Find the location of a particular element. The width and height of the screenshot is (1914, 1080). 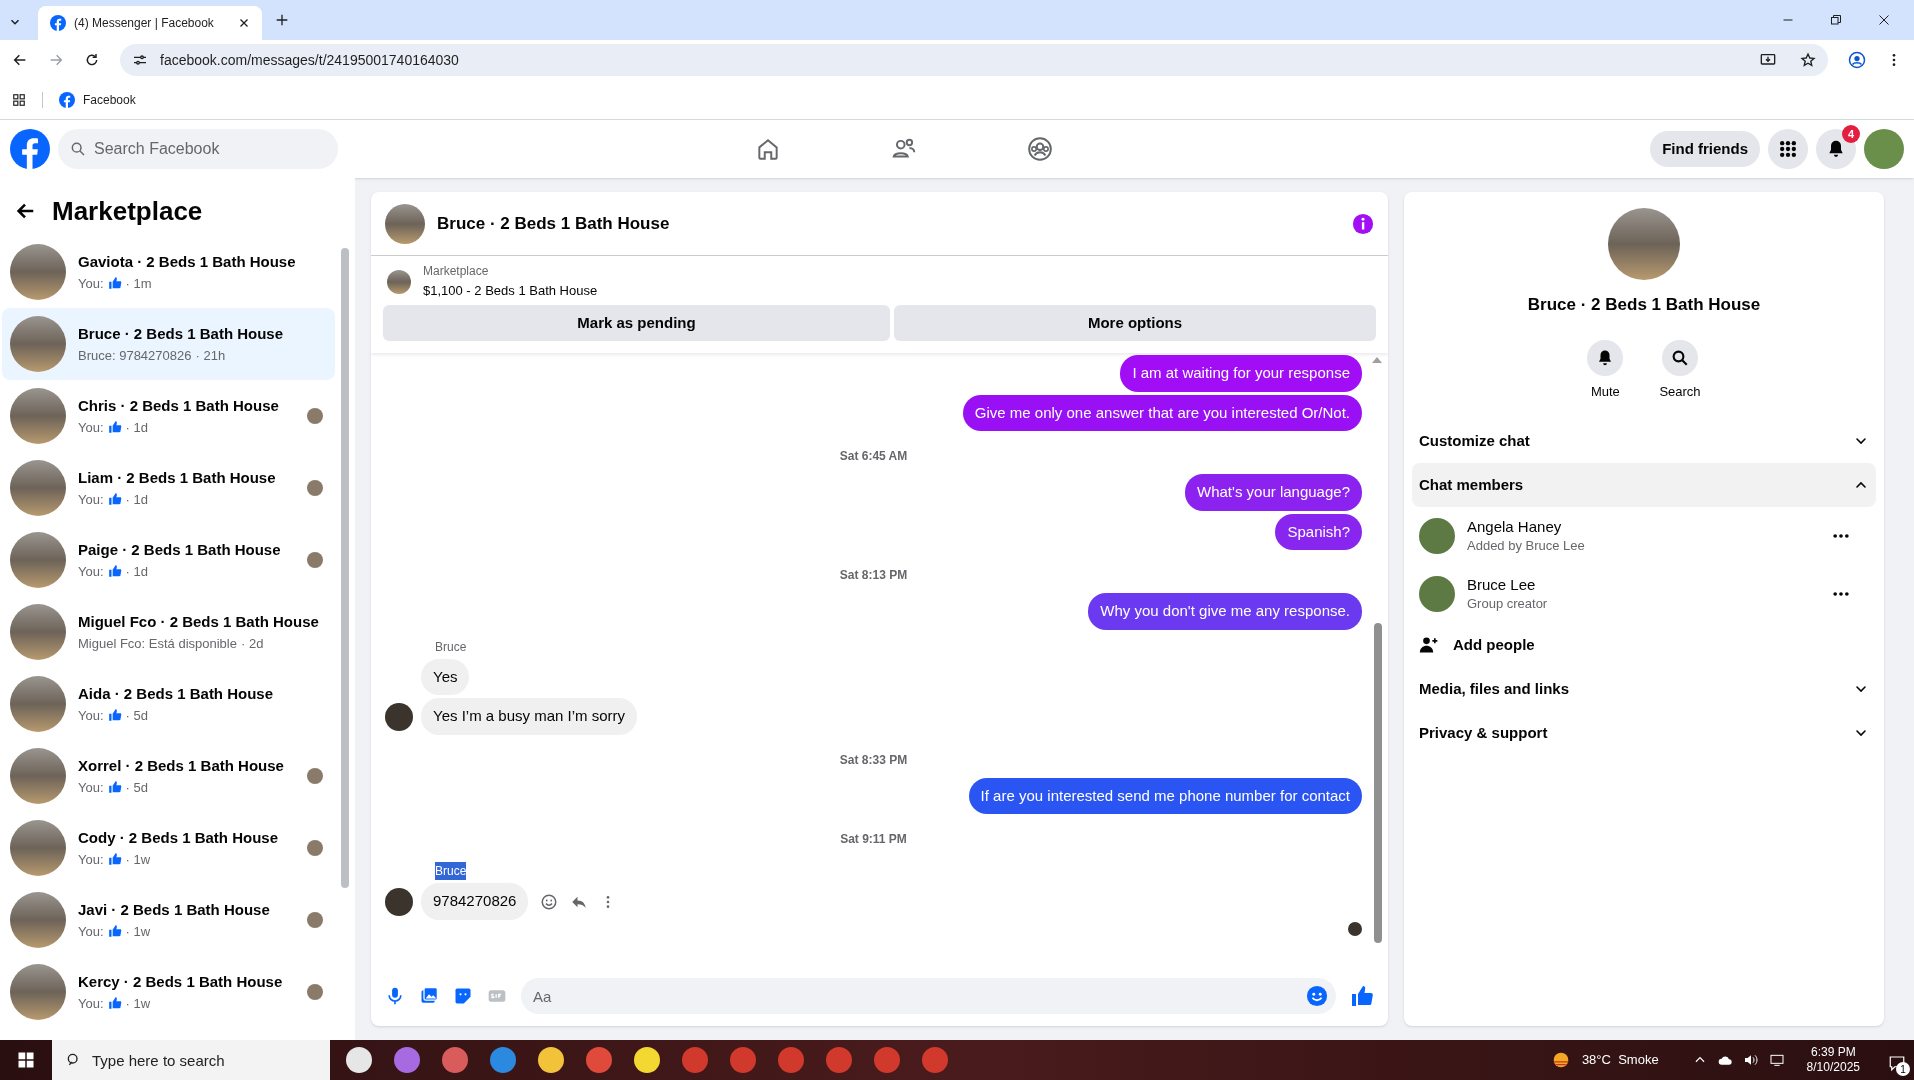

action-button: Mark as pending is located at coordinates (636, 323).